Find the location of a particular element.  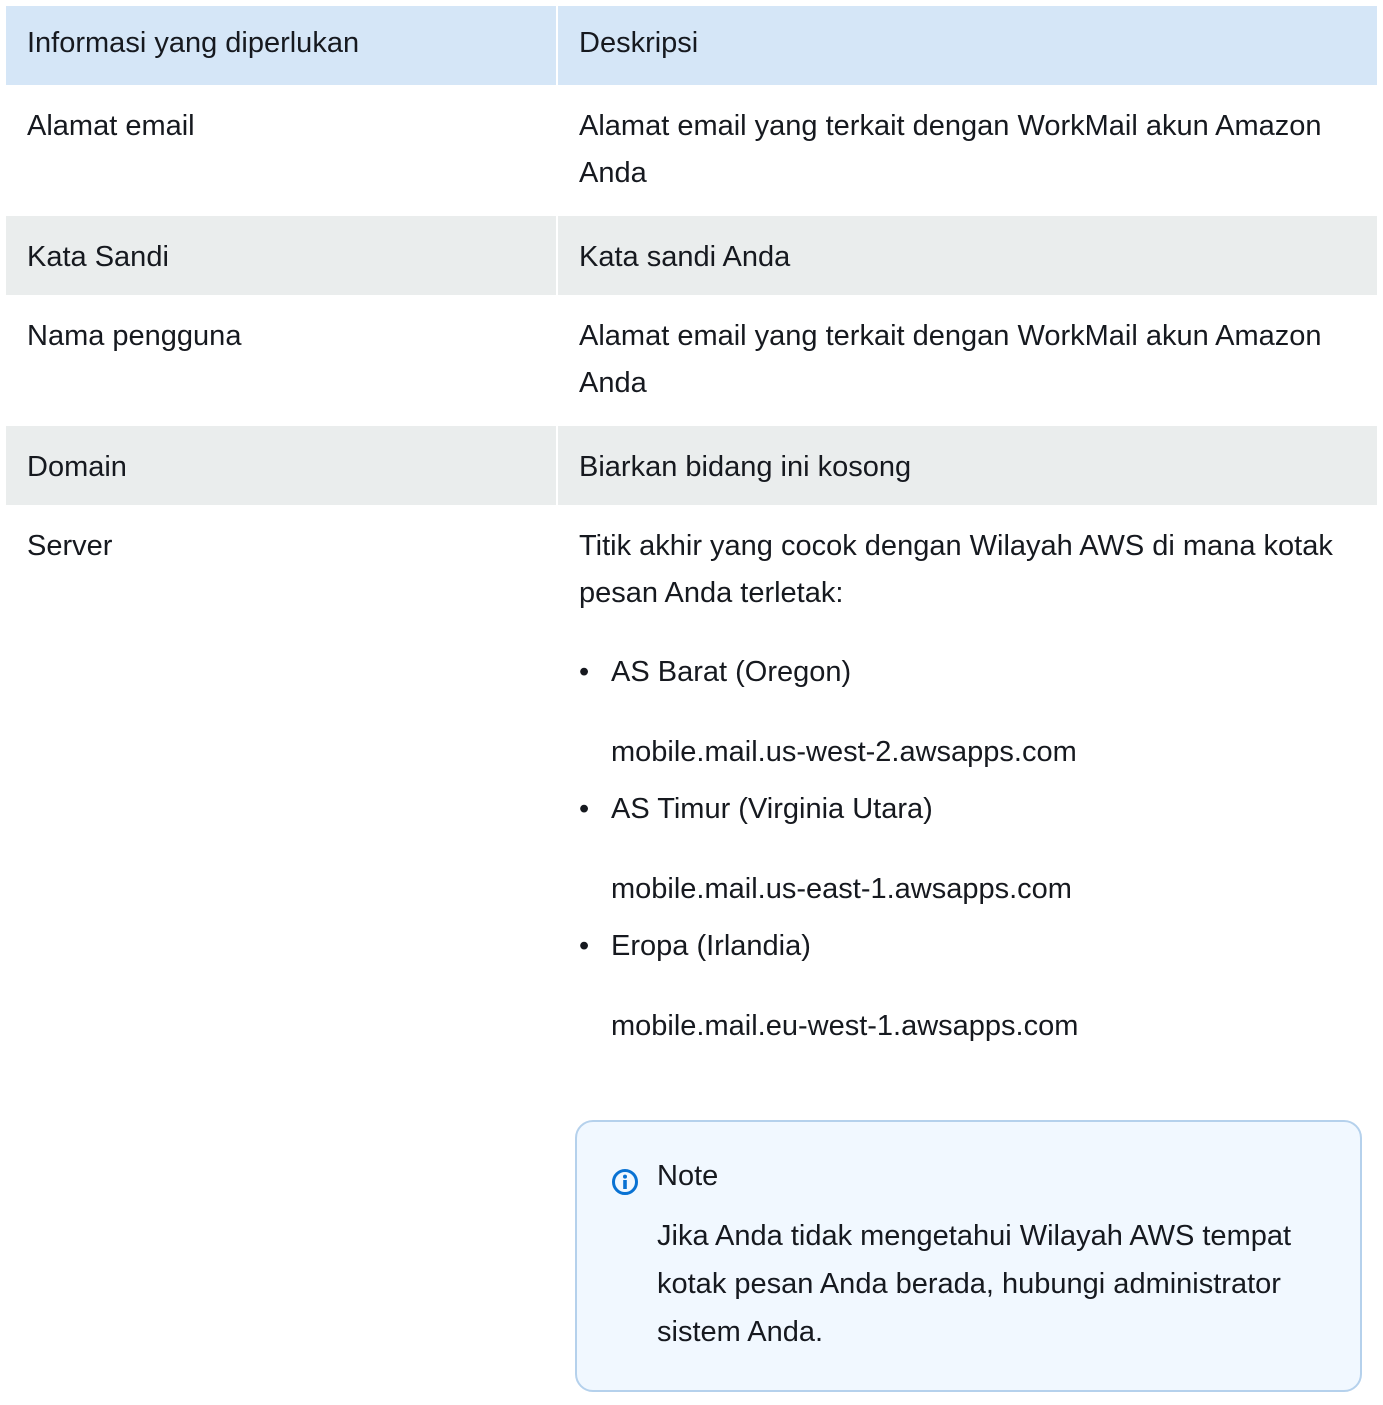

row-label-server: Server is located at coordinates (70, 546).